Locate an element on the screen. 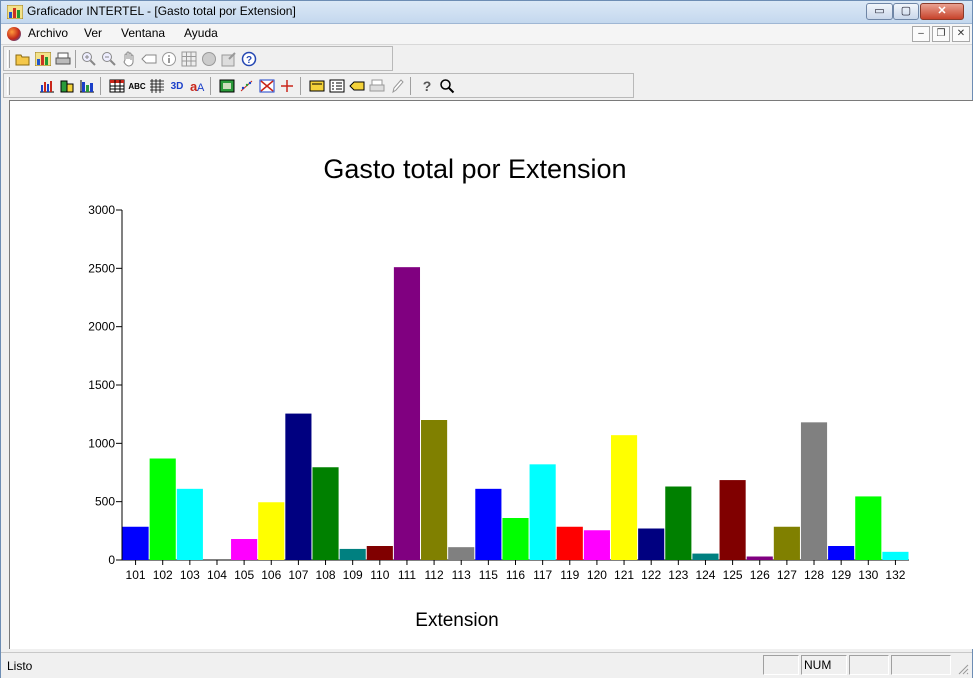 The height and width of the screenshot is (678, 973). x-tick-label: 109 is located at coordinates (353, 575).